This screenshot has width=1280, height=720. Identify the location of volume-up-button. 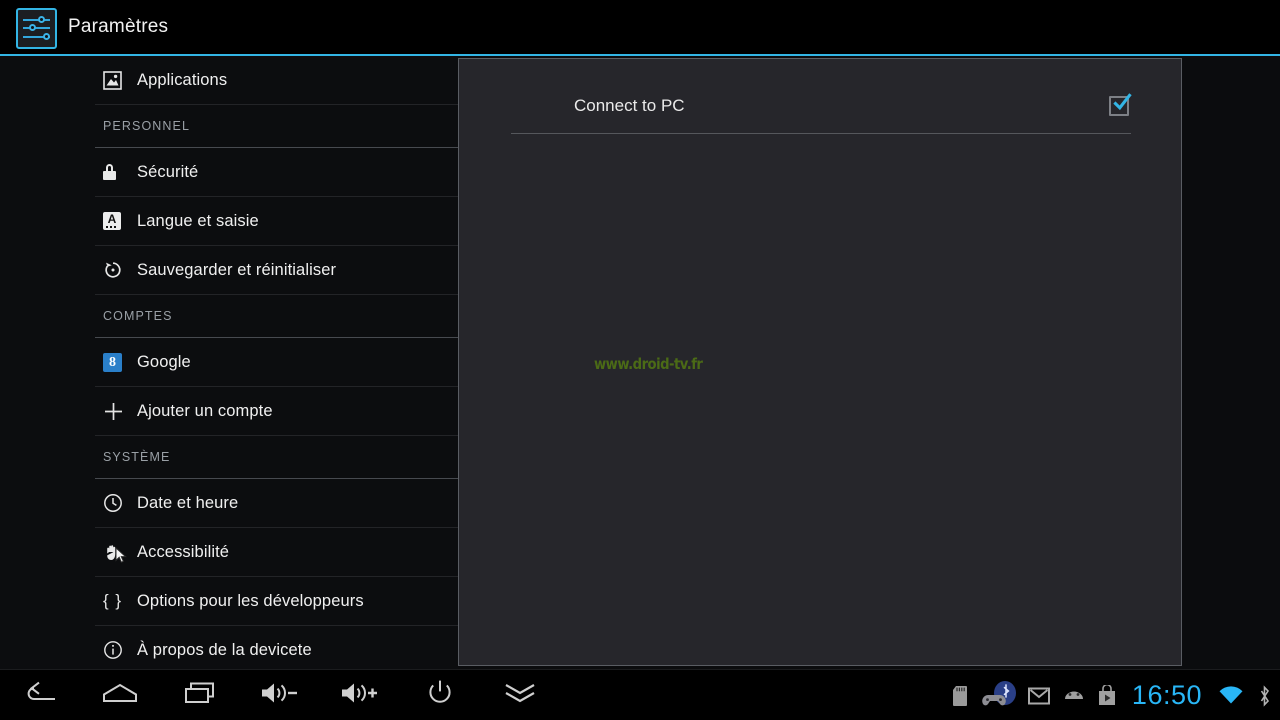
(360, 695).